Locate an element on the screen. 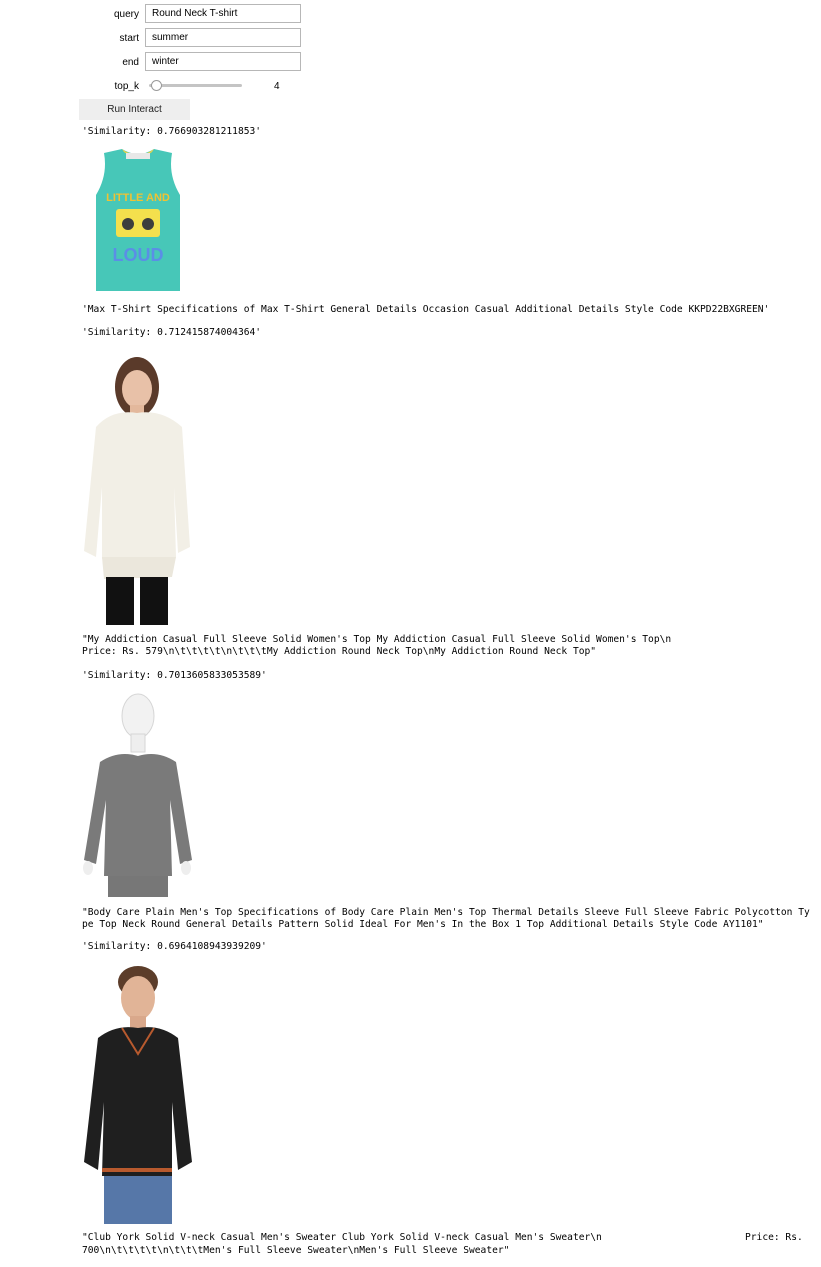 The image size is (821, 1267). end-label: end is located at coordinates (130, 62).